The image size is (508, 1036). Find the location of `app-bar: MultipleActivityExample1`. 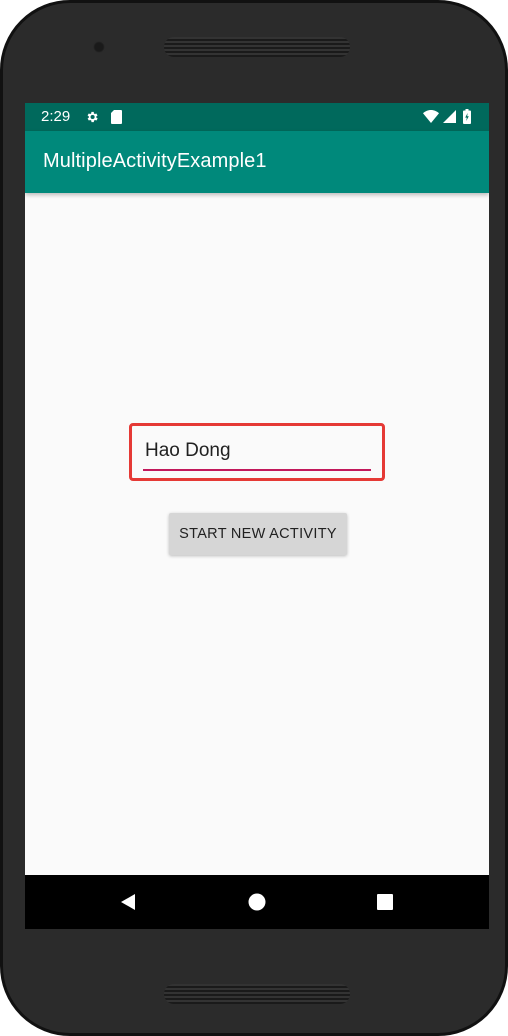

app-bar: MultipleActivityExample1 is located at coordinates (257, 162).